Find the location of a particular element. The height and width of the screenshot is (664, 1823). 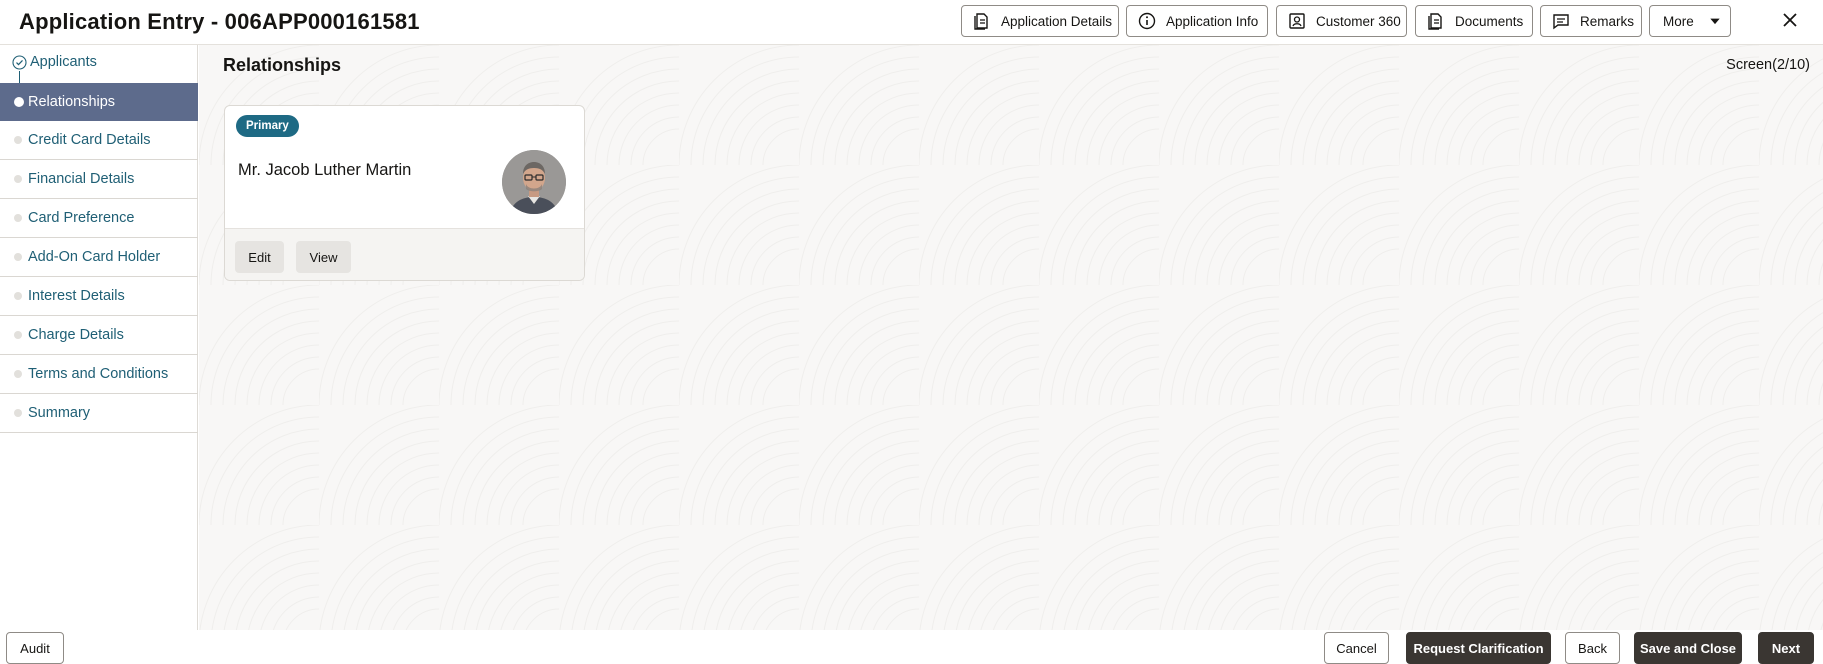

page-title: Application Entry - 006APP000161581 is located at coordinates (219, 21).